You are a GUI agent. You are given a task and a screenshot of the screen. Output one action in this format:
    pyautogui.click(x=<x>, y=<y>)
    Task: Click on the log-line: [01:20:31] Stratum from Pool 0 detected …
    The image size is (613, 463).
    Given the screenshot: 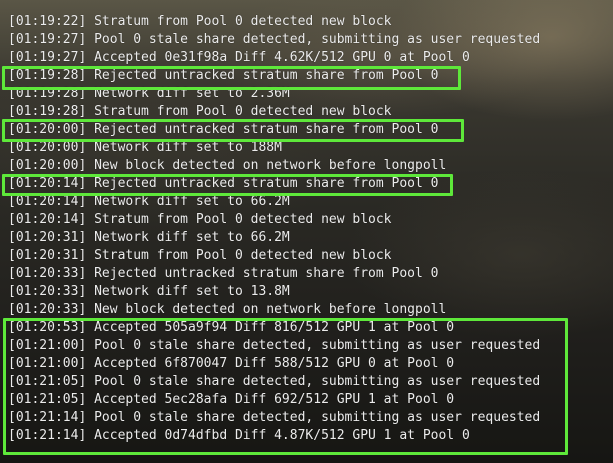 What is the action you would take?
    pyautogui.click(x=200, y=255)
    